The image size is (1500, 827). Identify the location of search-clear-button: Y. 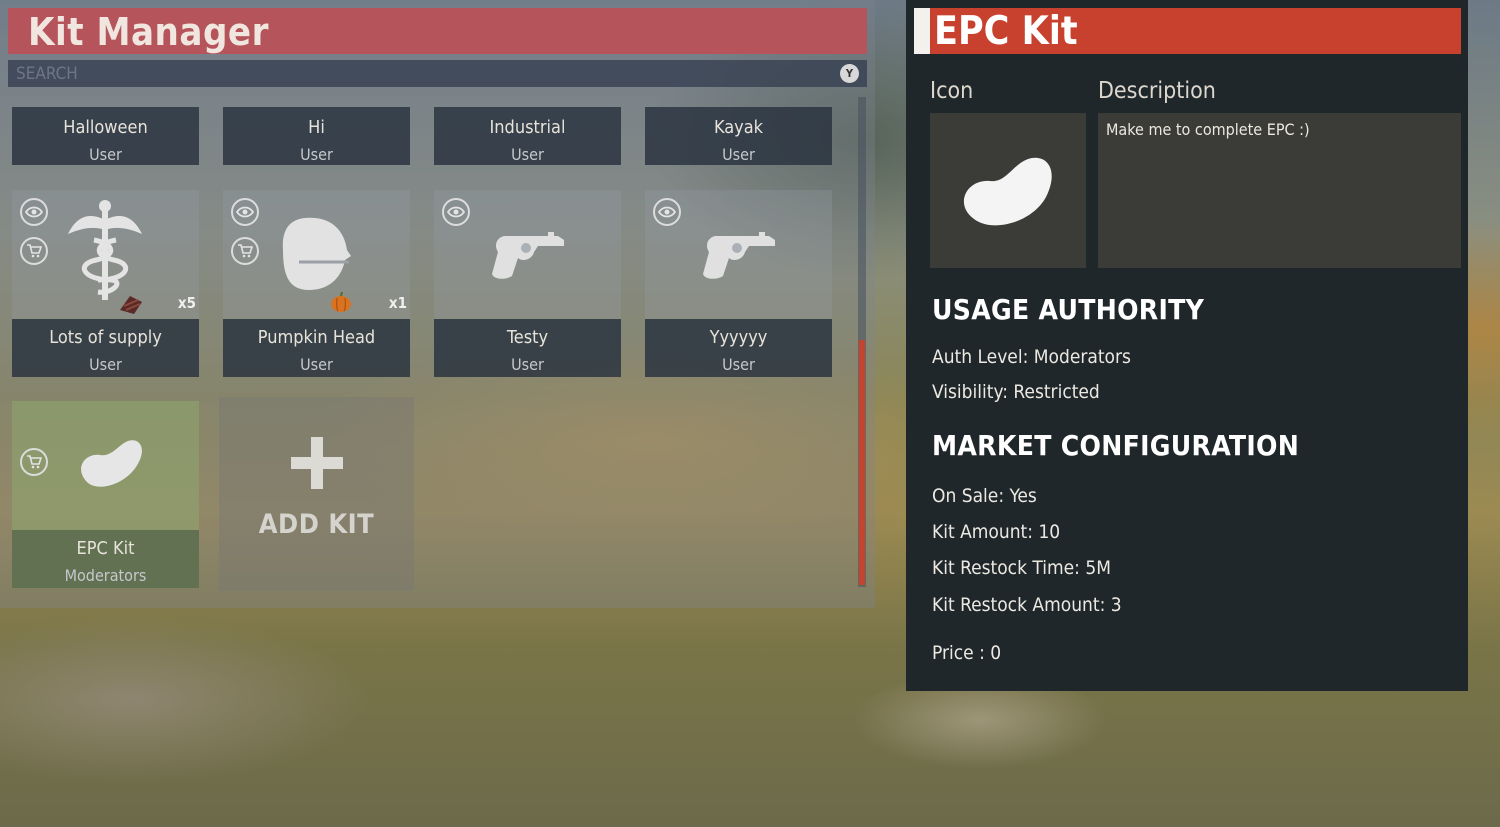
(849, 73).